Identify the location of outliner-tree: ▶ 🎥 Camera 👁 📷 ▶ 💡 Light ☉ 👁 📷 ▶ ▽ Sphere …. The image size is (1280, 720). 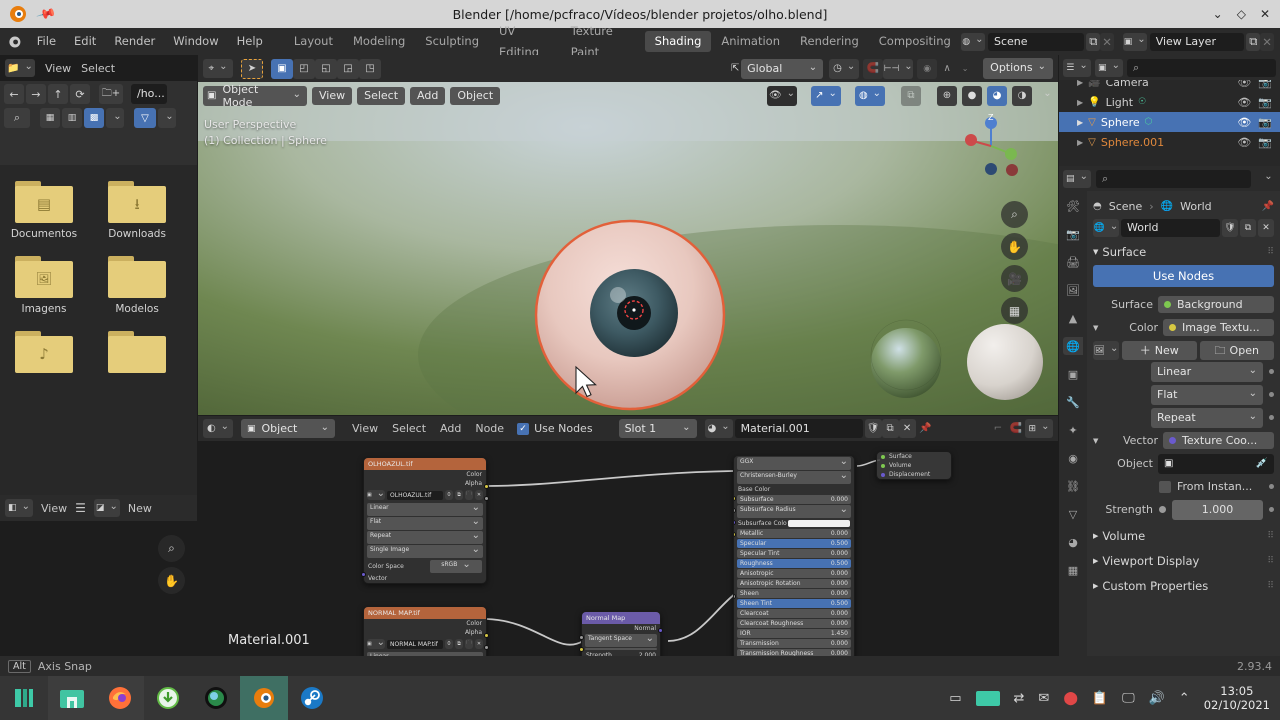
(1169, 123).